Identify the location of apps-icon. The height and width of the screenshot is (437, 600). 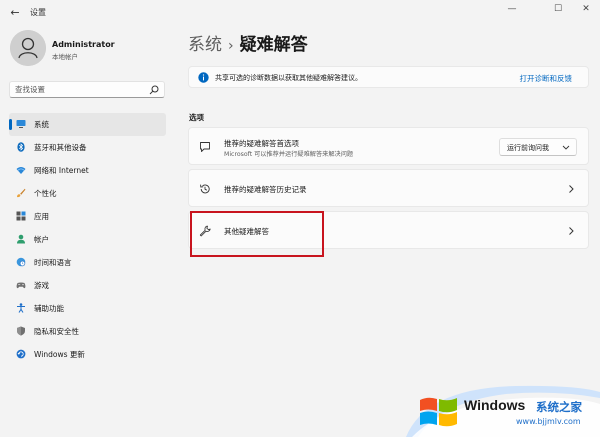
(21, 216).